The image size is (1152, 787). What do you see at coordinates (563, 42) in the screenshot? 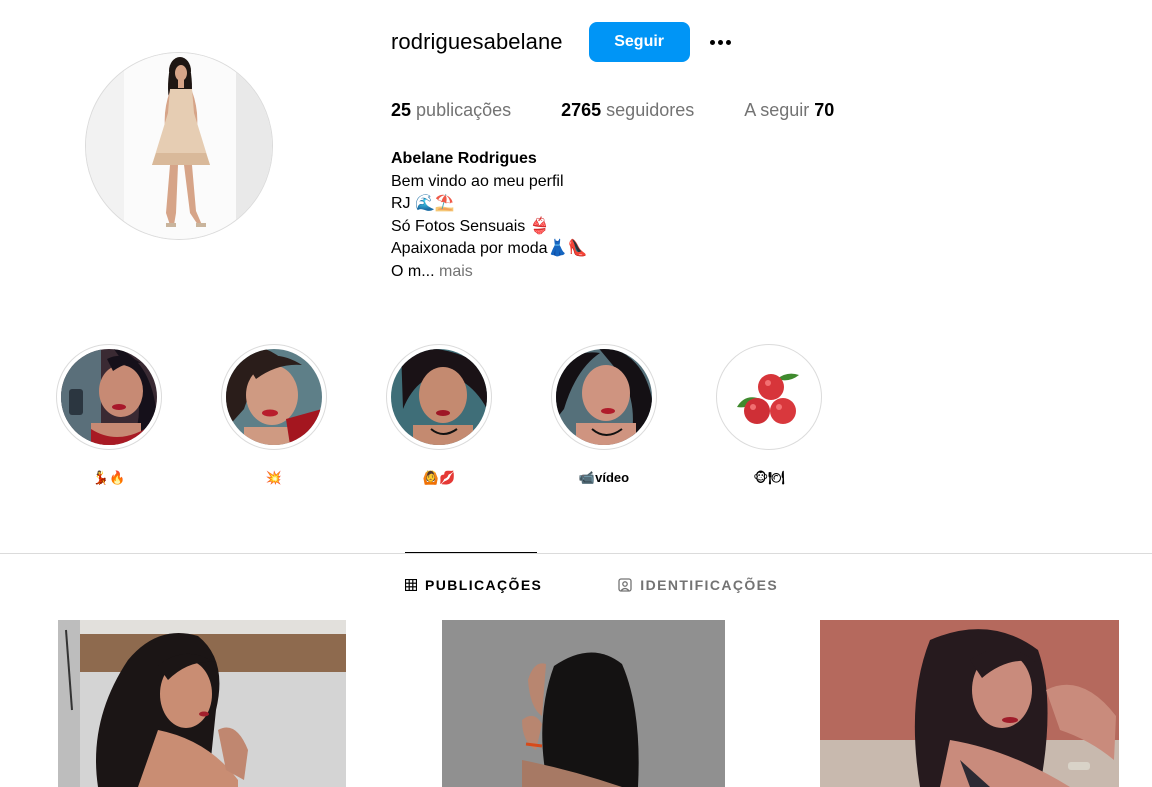
I see `profile-header-row: rodriguesabelane Seguir` at bounding box center [563, 42].